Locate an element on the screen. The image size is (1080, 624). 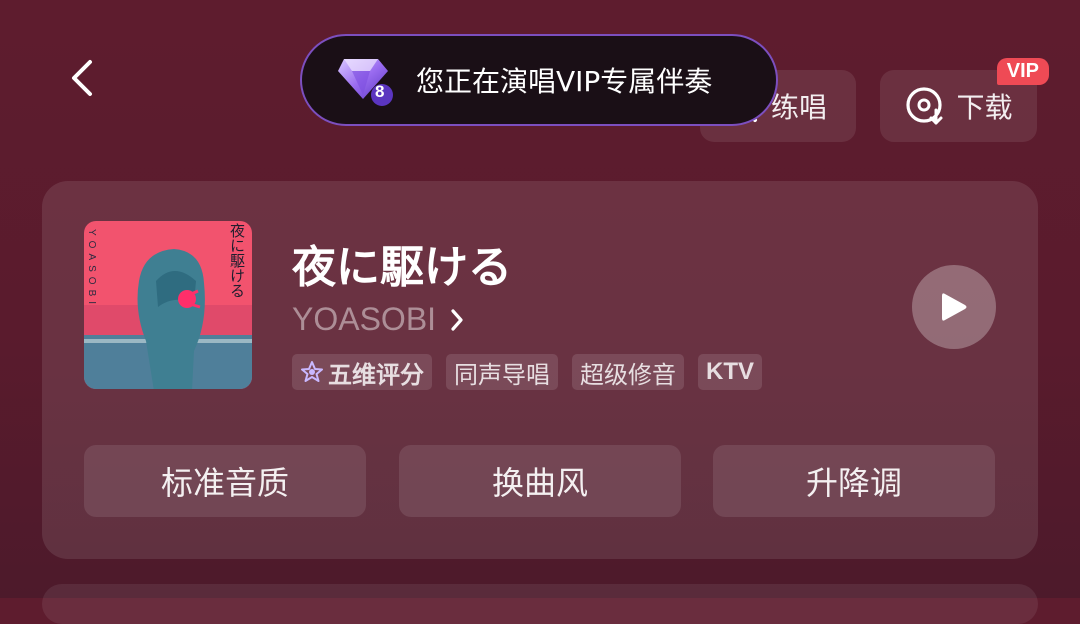
tag-score: 五维评分 is located at coordinates (362, 372).